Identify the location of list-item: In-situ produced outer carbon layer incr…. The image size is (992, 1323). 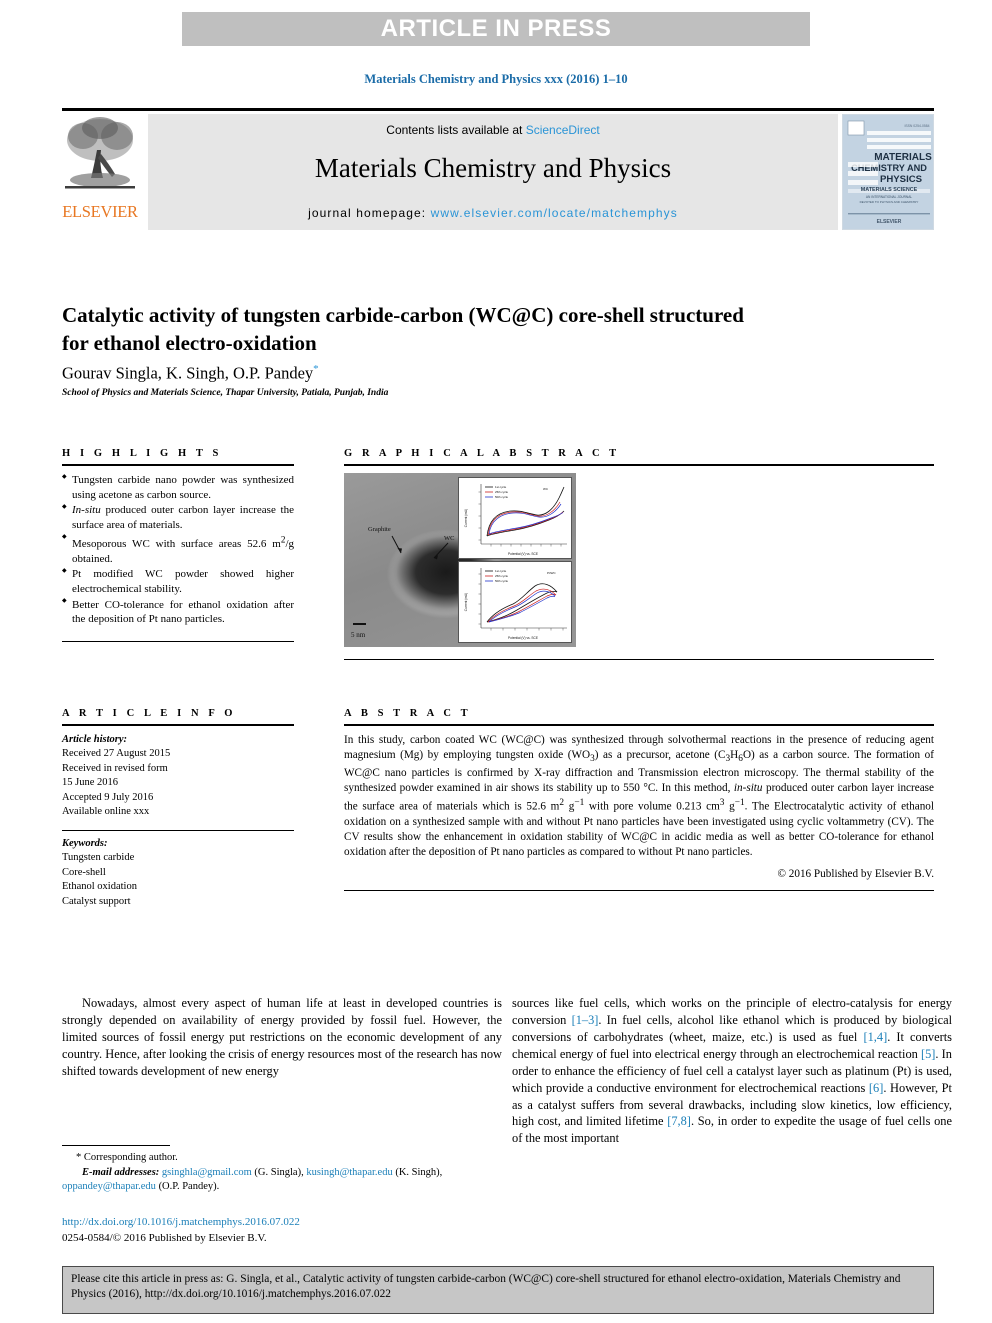
(178, 517).